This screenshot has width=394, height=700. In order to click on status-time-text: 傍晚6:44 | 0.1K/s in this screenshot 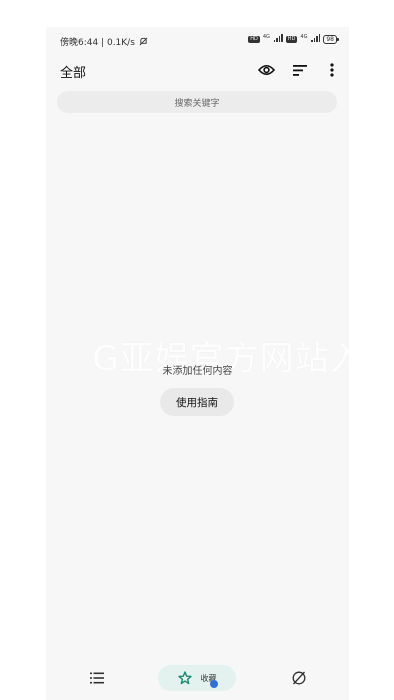, I will do `click(97, 43)`.